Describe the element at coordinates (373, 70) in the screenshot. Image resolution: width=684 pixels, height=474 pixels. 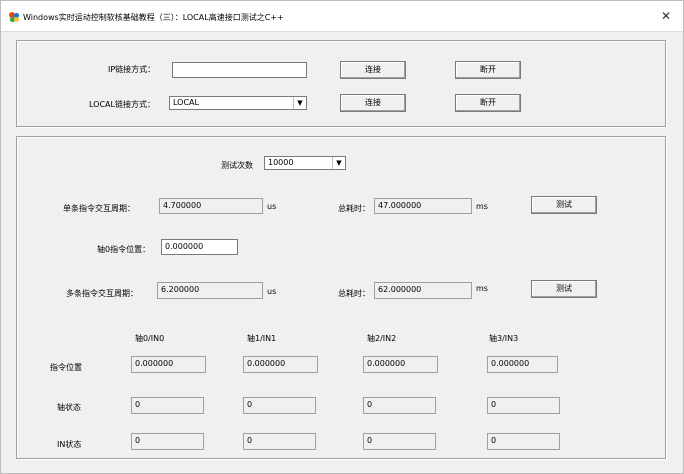
I see `ip-connect-button: 连接` at that location.